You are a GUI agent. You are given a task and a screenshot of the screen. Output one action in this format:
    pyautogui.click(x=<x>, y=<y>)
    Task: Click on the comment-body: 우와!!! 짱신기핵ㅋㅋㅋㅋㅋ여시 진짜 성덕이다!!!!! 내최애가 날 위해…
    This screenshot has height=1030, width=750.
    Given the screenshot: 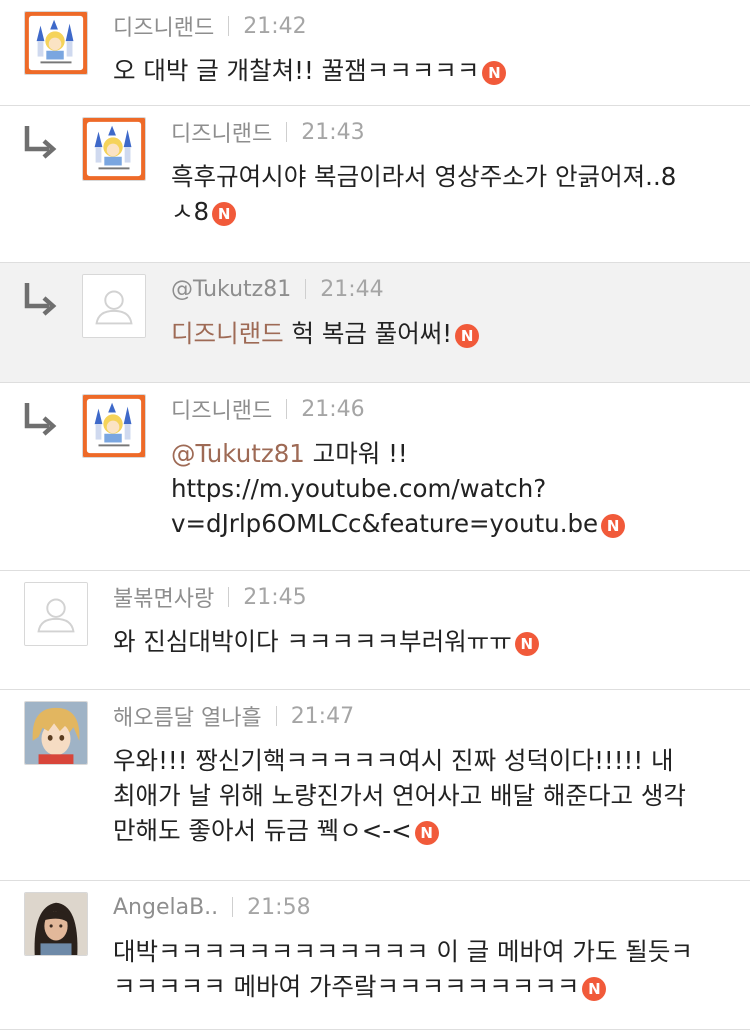 What is the action you would take?
    pyautogui.click(x=421, y=795)
    